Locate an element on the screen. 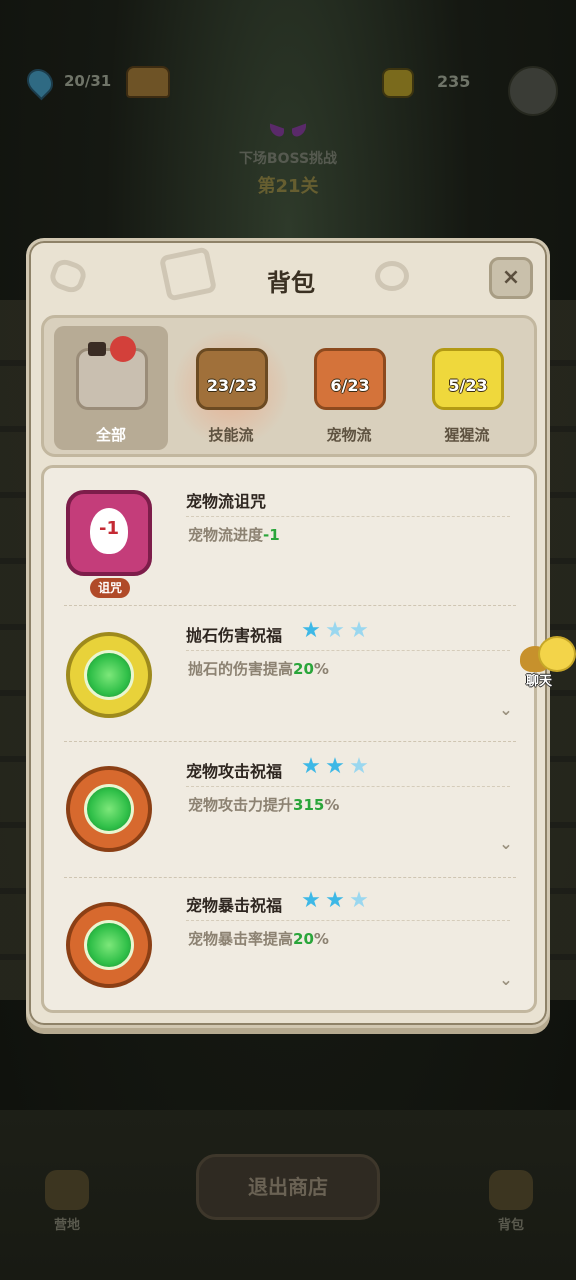  curse-icon-value: -1 is located at coordinates (109, 528).